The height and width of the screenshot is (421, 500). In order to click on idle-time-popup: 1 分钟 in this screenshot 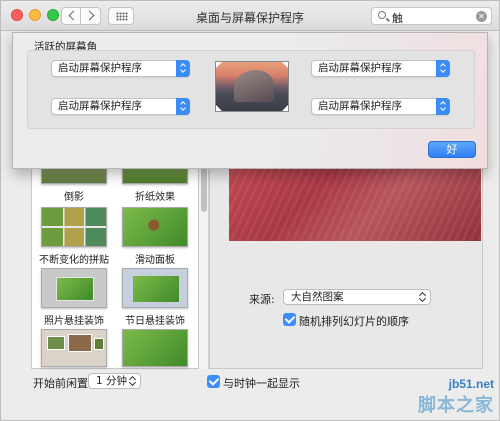, I will do `click(114, 381)`.